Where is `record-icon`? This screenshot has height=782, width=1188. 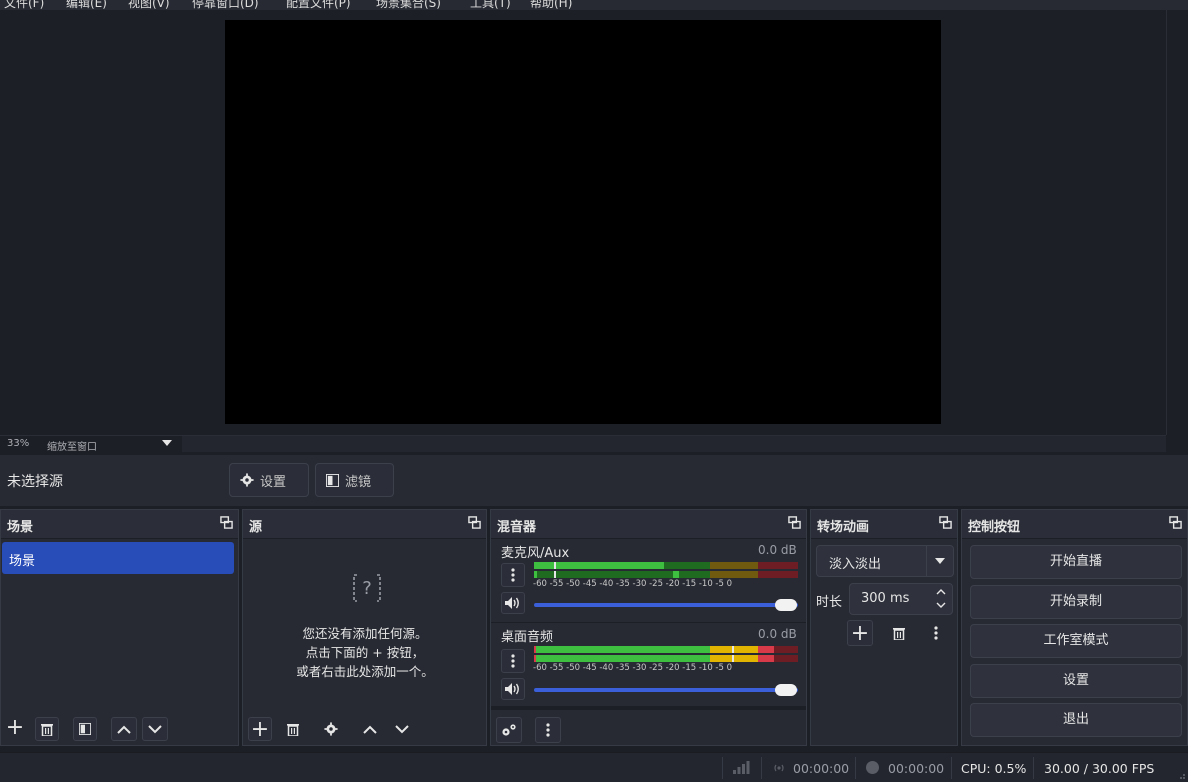
record-icon is located at coordinates (872, 767).